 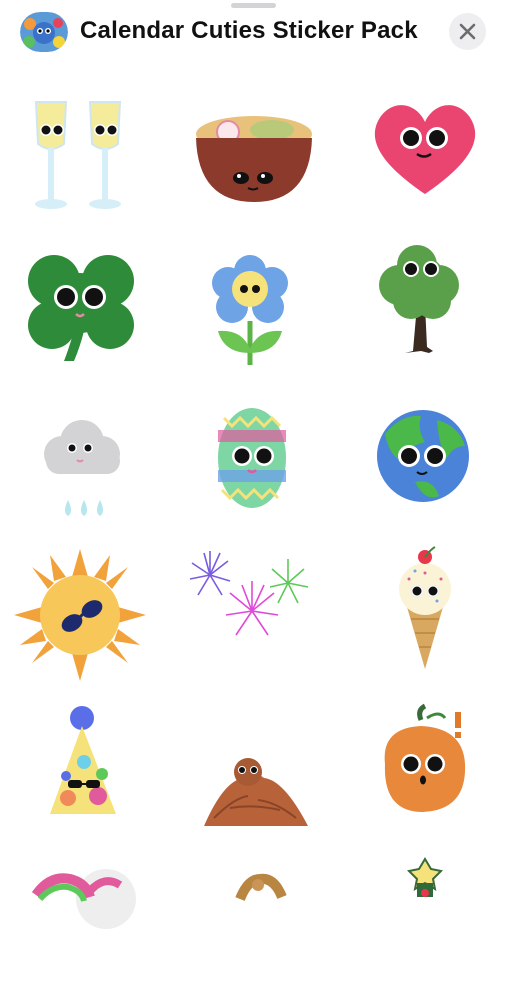 What do you see at coordinates (254, 460) in the screenshot?
I see `easter-egg-sticker` at bounding box center [254, 460].